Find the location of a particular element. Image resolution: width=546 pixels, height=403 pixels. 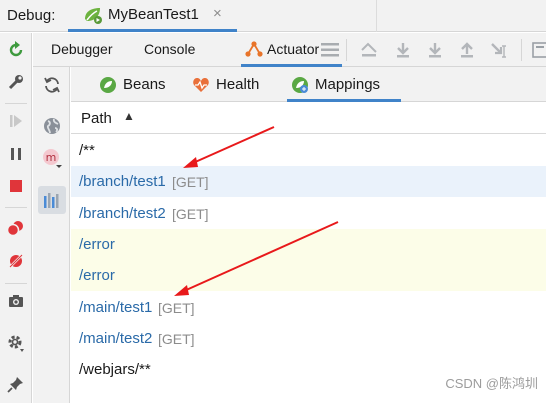

svg-text: m is located at coordinates (51, 157).